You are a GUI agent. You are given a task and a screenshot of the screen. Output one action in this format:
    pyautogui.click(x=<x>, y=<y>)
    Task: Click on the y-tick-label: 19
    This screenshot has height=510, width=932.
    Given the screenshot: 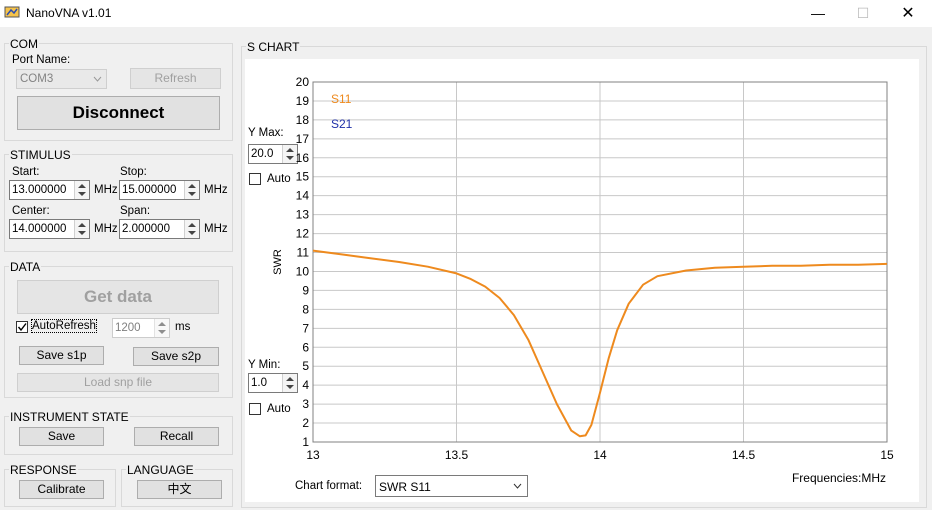 What is the action you would take?
    pyautogui.click(x=303, y=101)
    